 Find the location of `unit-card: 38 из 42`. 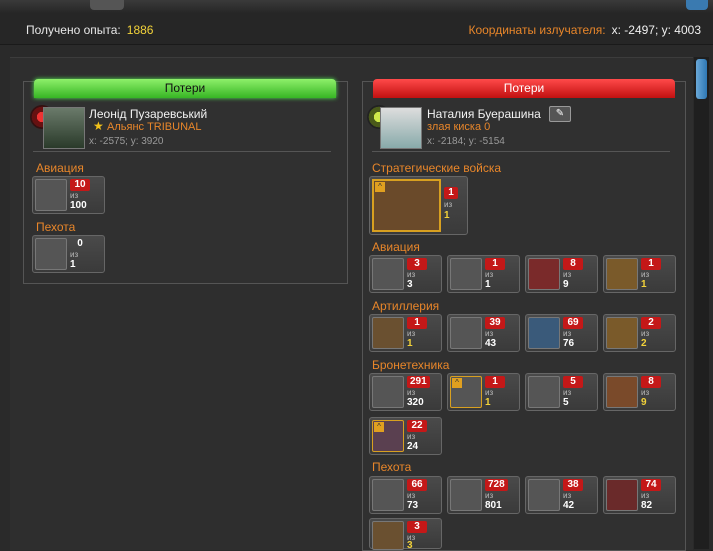

unit-card: 38 из 42 is located at coordinates (561, 495).